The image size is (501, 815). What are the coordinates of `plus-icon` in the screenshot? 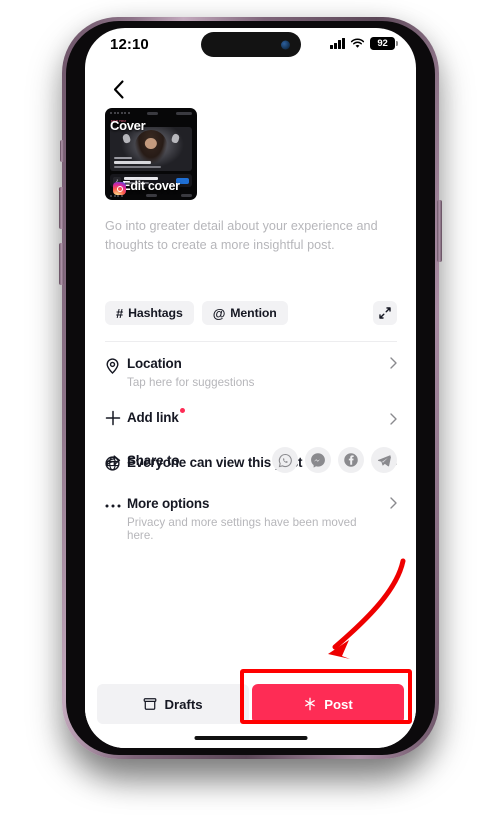 It's located at (116, 418).